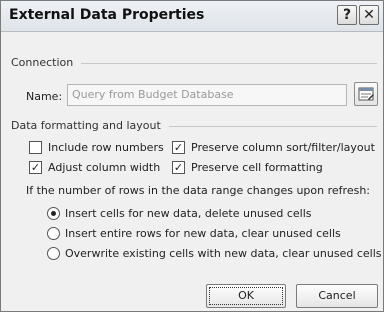 This screenshot has height=312, width=384. I want to click on ok-button: OK, so click(246, 296).